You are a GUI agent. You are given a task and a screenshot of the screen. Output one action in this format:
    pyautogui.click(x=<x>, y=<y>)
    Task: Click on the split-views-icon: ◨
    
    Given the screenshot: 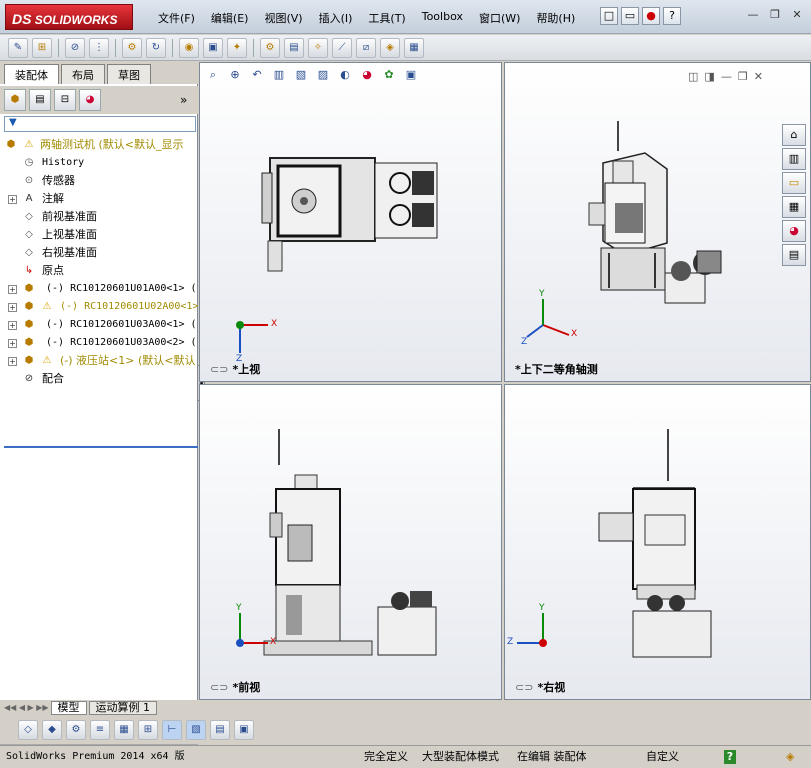 What is the action you would take?
    pyautogui.click(x=709, y=76)
    